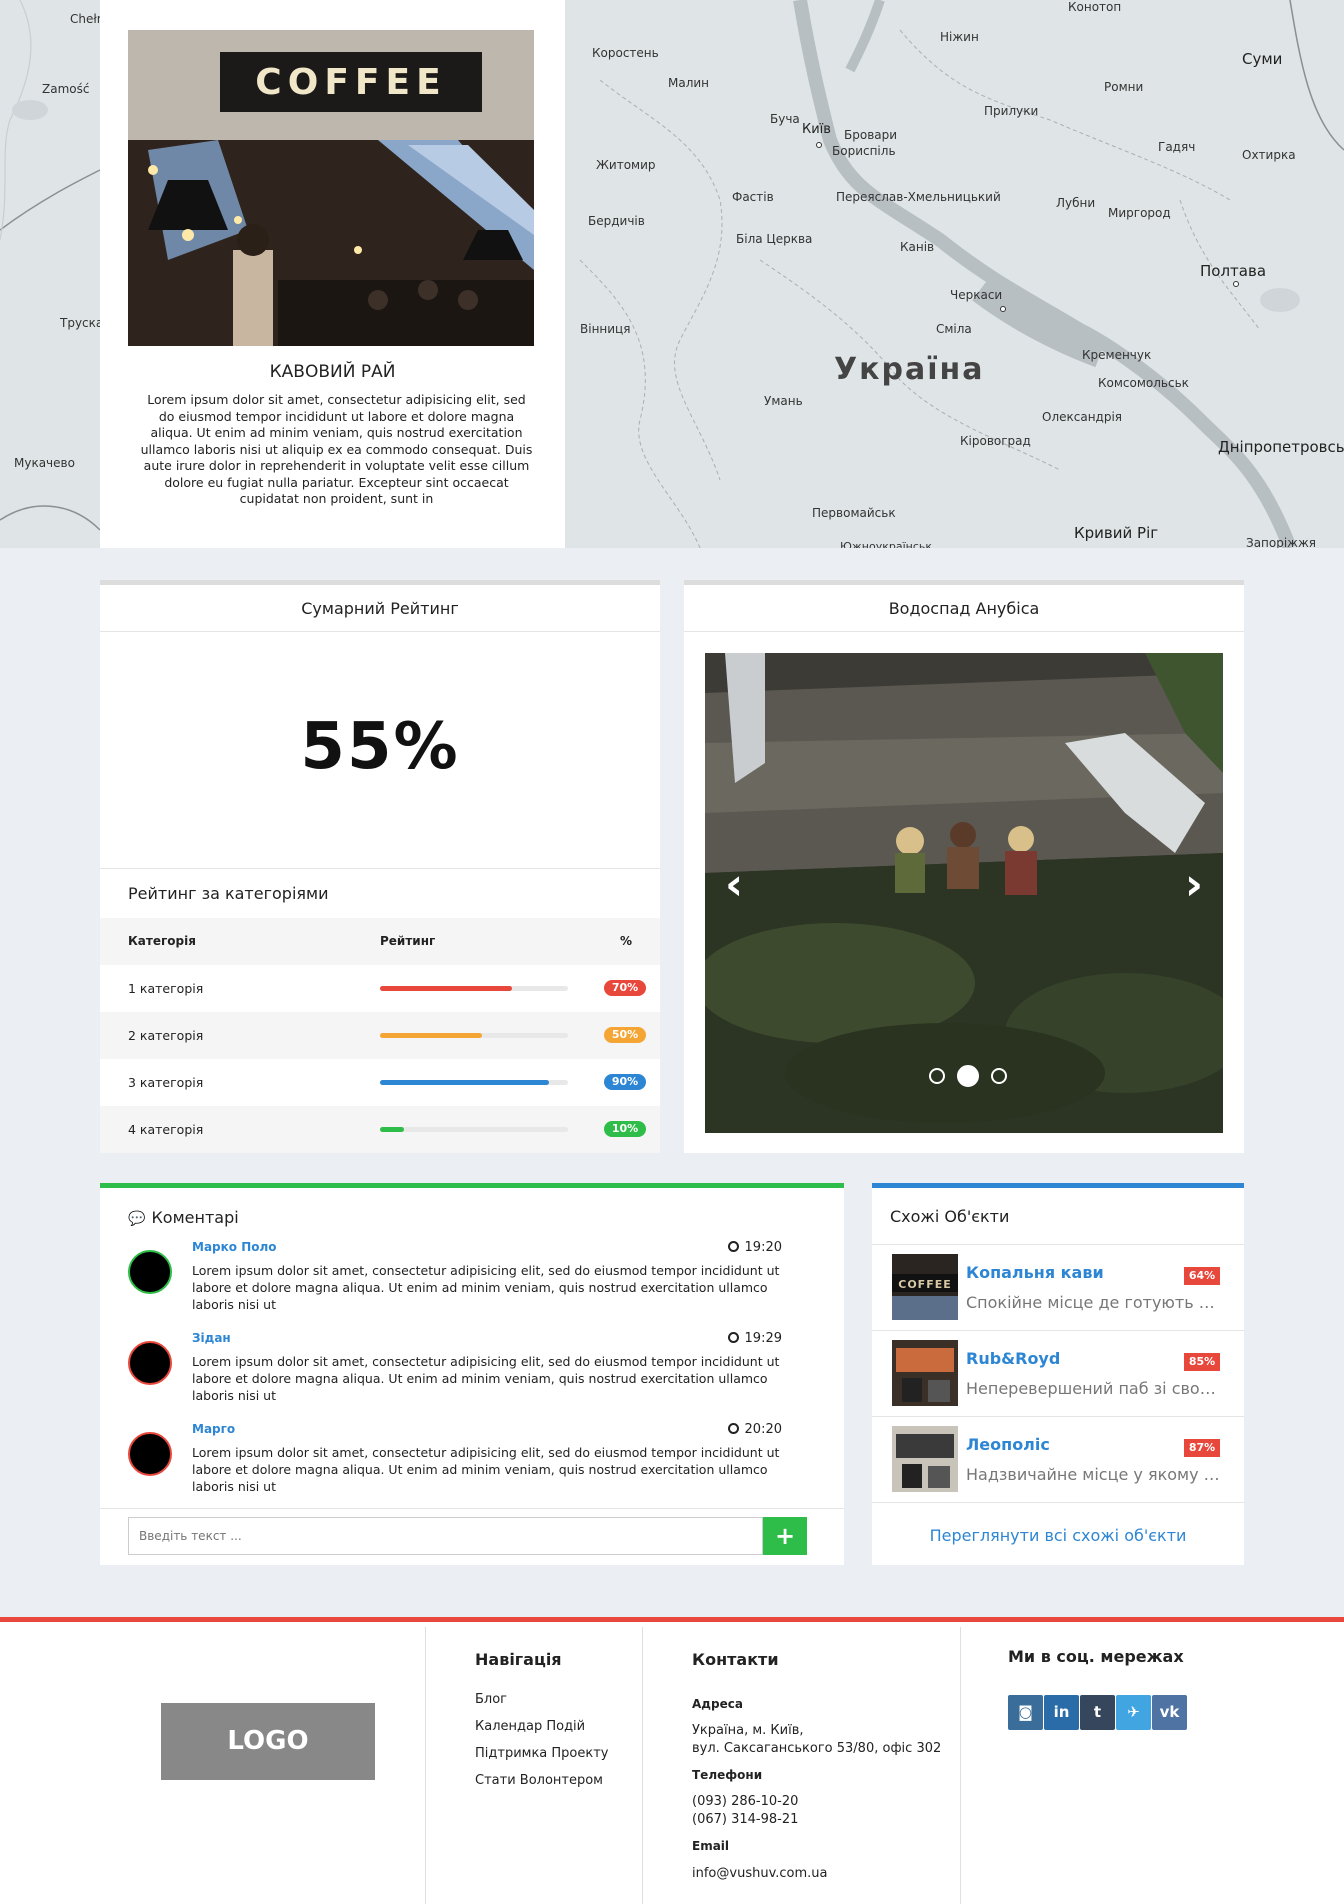 Image resolution: width=1344 pixels, height=1904 pixels. I want to click on add-comment-button: +, so click(785, 1536).